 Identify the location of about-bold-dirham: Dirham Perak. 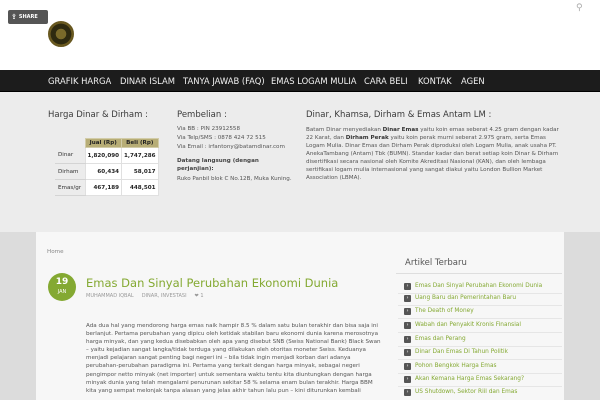
(367, 138).